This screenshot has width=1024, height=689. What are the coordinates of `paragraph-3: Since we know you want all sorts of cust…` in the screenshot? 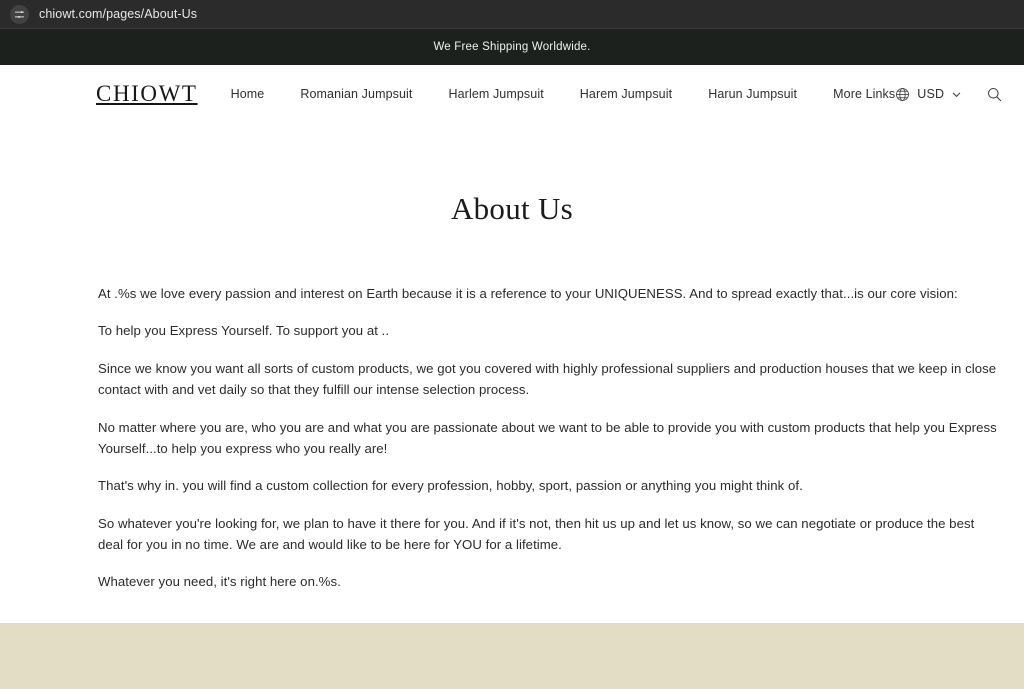 It's located at (547, 379).